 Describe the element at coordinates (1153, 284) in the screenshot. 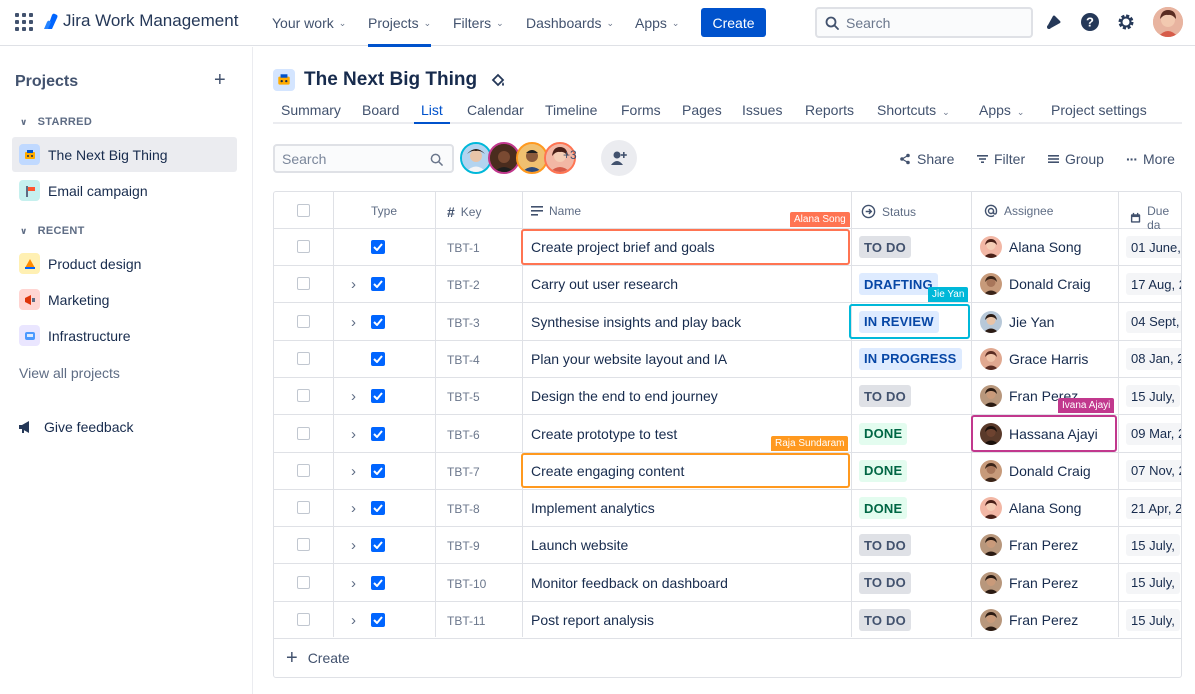

I see `due-date: 17 Aug, 2` at that location.